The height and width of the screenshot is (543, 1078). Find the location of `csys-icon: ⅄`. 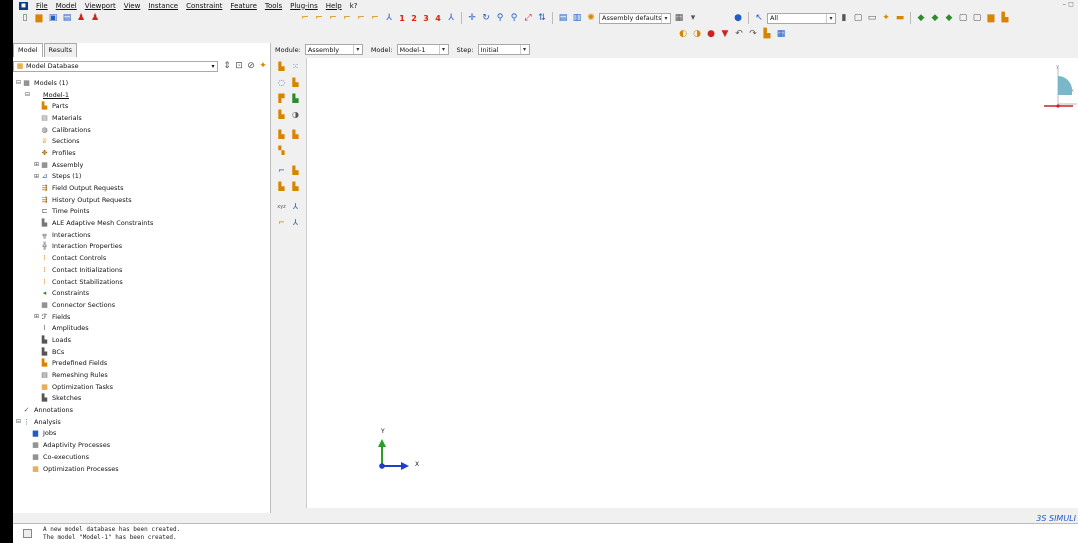

csys-icon: ⅄ is located at coordinates (295, 206).